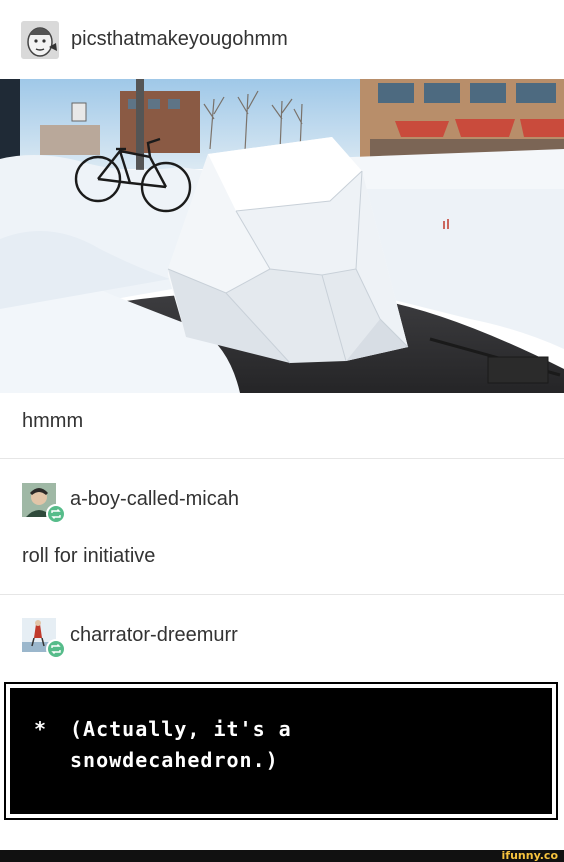 The image size is (564, 862). Describe the element at coordinates (181, 744) in the screenshot. I see `dialog-text: (Actually, it's a snowdecahedron.)` at that location.